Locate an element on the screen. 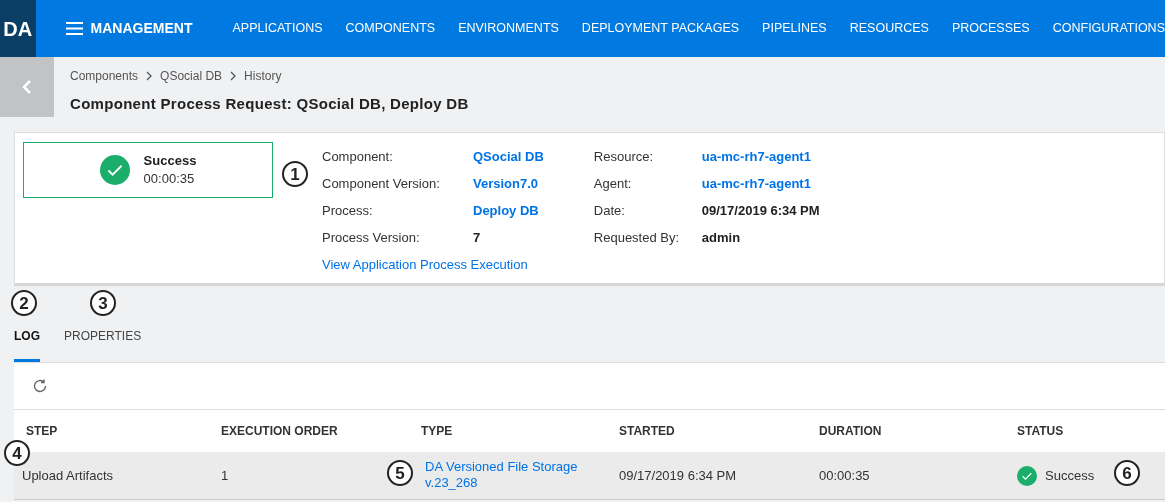 The height and width of the screenshot is (502, 1165). field-label: Component: is located at coordinates (358, 156).